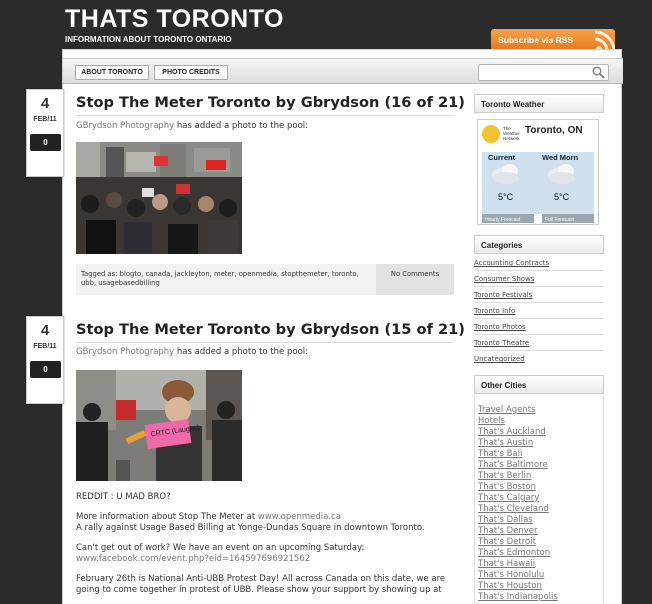  I want to click on other-cities-title: Other Cities, so click(539, 384).